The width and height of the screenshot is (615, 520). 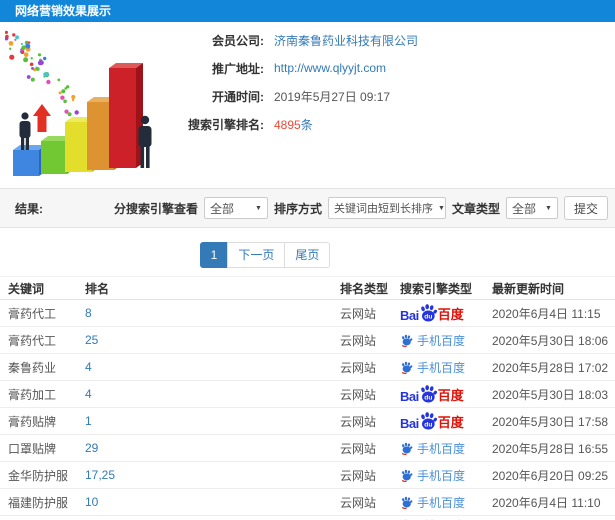 What do you see at coordinates (32, 394) in the screenshot?
I see `keyword-cell: 膏药加工` at bounding box center [32, 394].